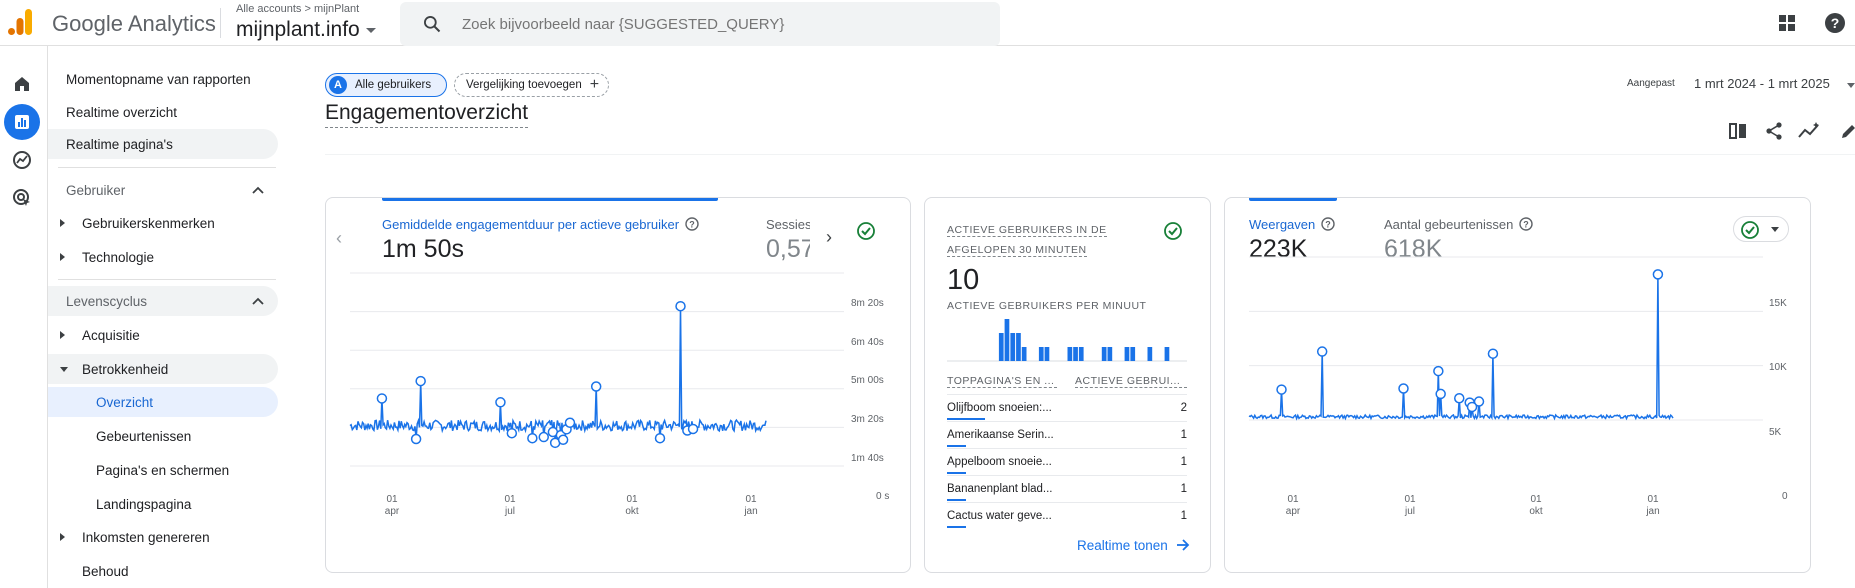  I want to click on explore-icon, so click(22, 160).